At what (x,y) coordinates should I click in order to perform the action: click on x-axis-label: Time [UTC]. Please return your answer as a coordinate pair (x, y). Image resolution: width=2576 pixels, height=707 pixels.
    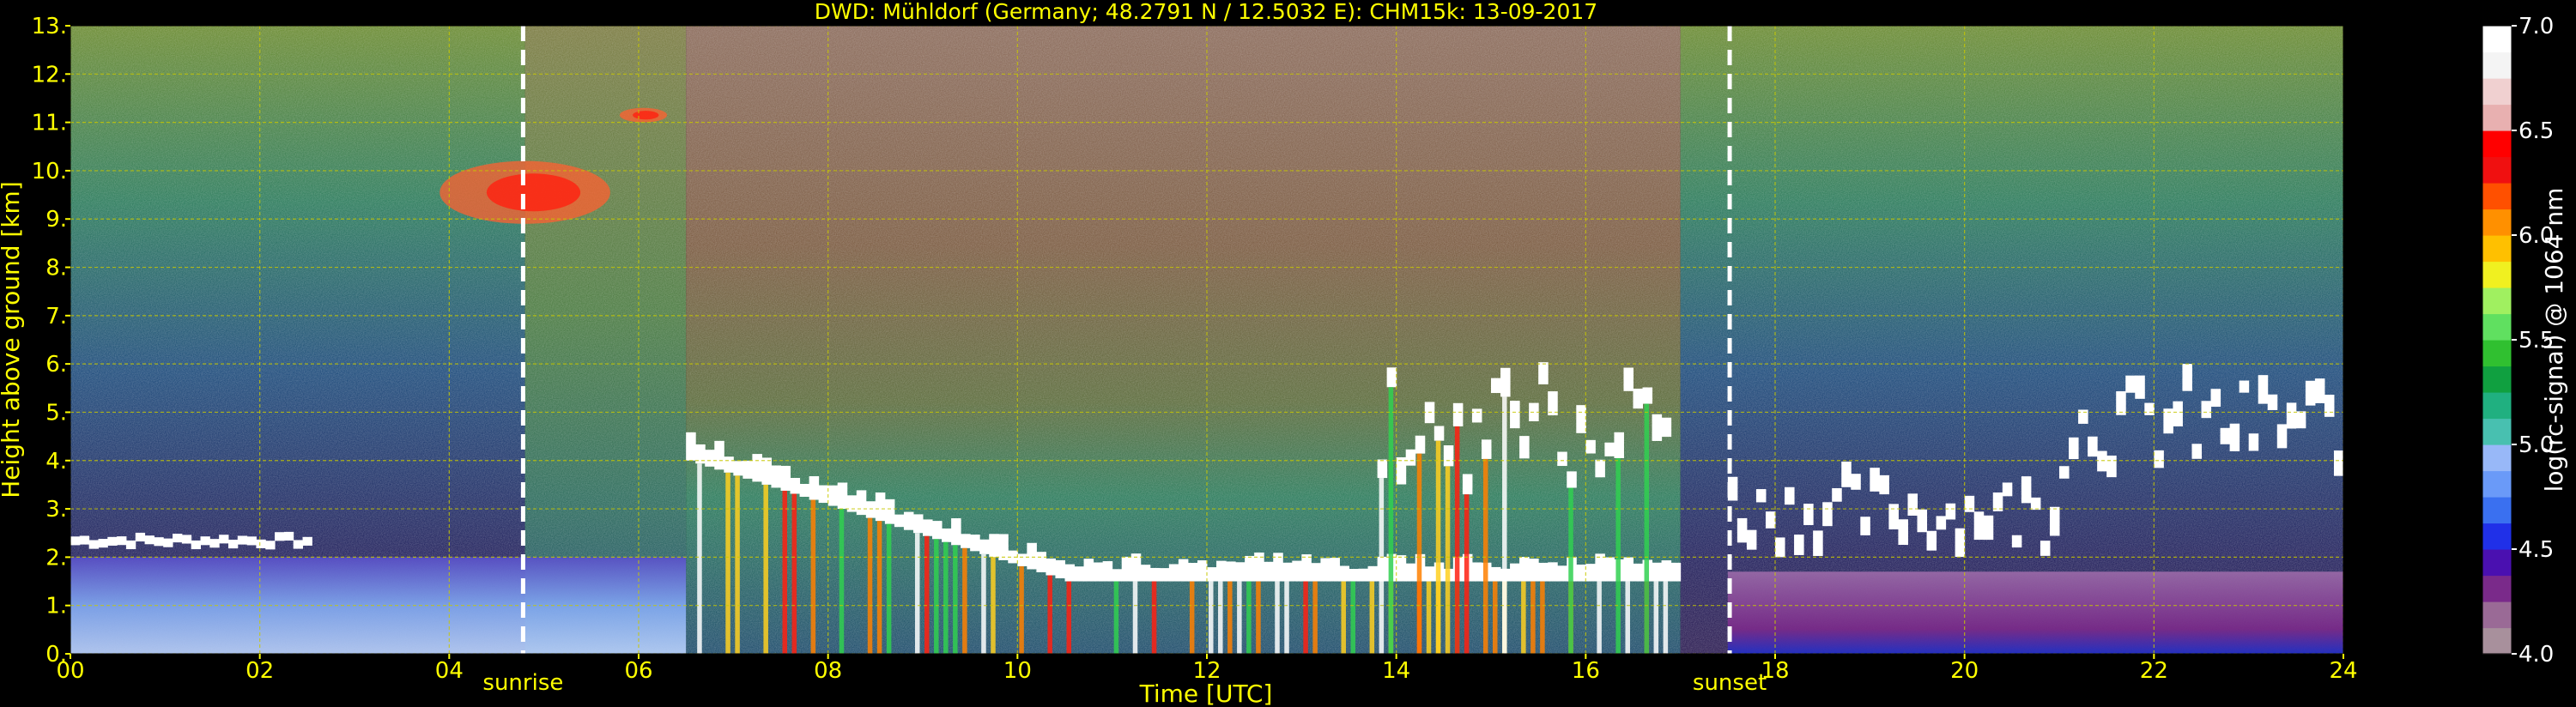
    Looking at the image, I should click on (1206, 693).